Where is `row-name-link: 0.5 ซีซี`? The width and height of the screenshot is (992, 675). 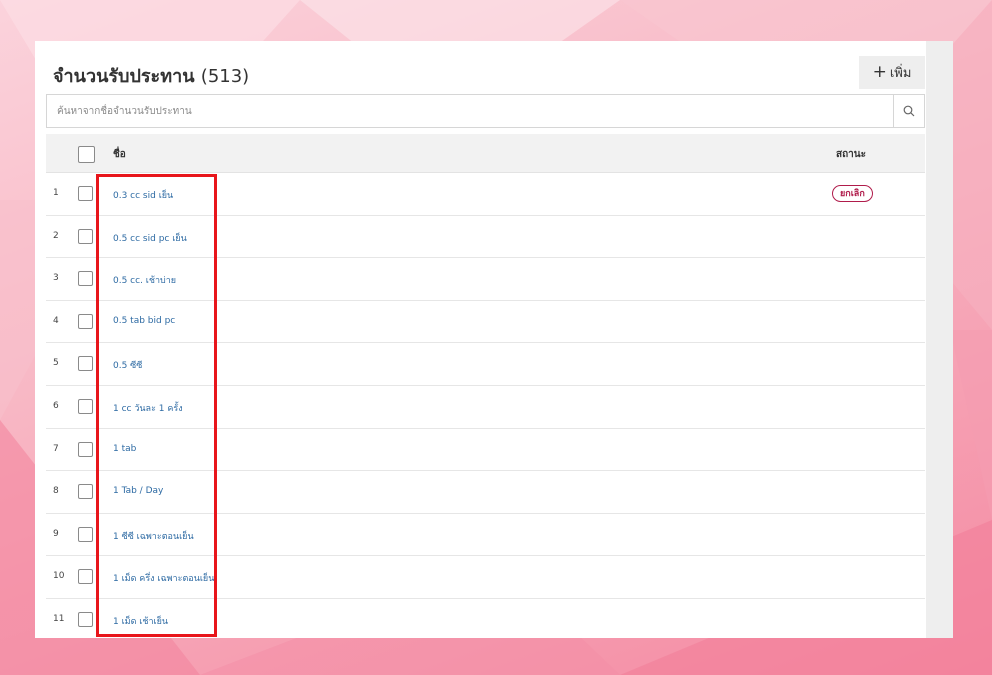 row-name-link: 0.5 ซีซี is located at coordinates (127, 365).